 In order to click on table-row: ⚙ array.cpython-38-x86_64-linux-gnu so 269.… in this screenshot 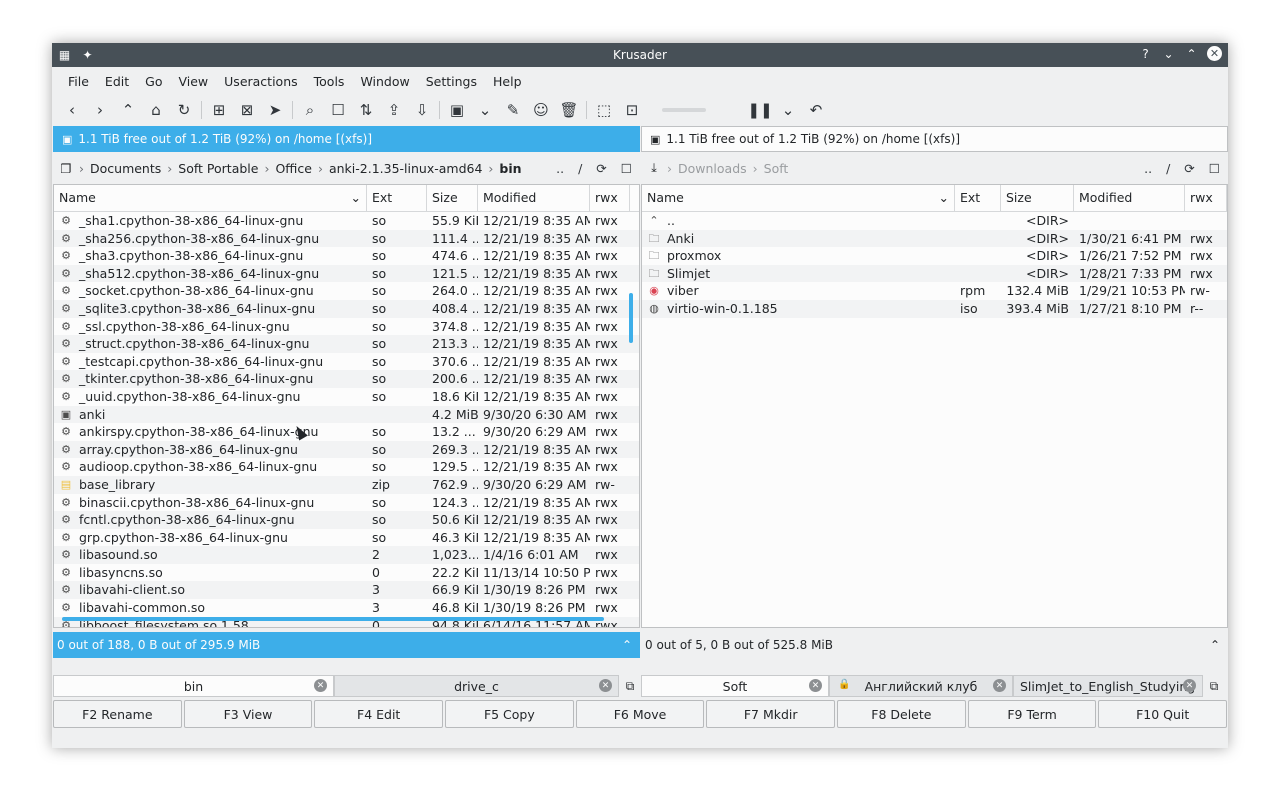, I will do `click(346, 449)`.